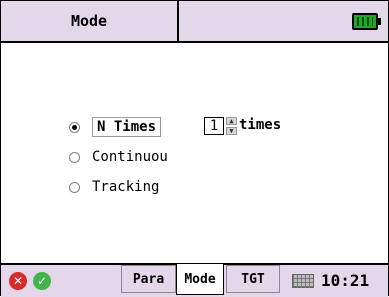  I want to click on clock-time: 10:21, so click(345, 280).